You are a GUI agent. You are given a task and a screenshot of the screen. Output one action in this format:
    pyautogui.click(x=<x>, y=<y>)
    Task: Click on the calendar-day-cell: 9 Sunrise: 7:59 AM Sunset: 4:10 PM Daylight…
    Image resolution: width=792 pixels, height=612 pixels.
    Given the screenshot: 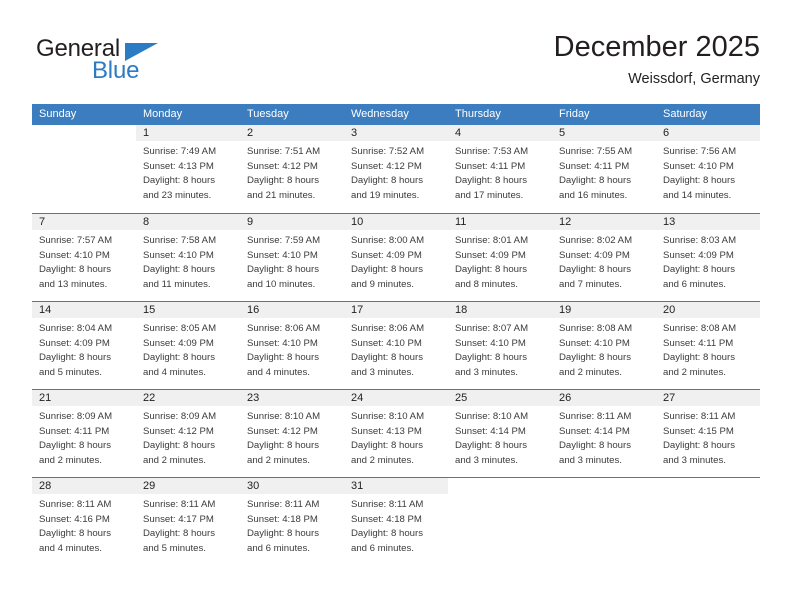 What is the action you would take?
    pyautogui.click(x=292, y=257)
    